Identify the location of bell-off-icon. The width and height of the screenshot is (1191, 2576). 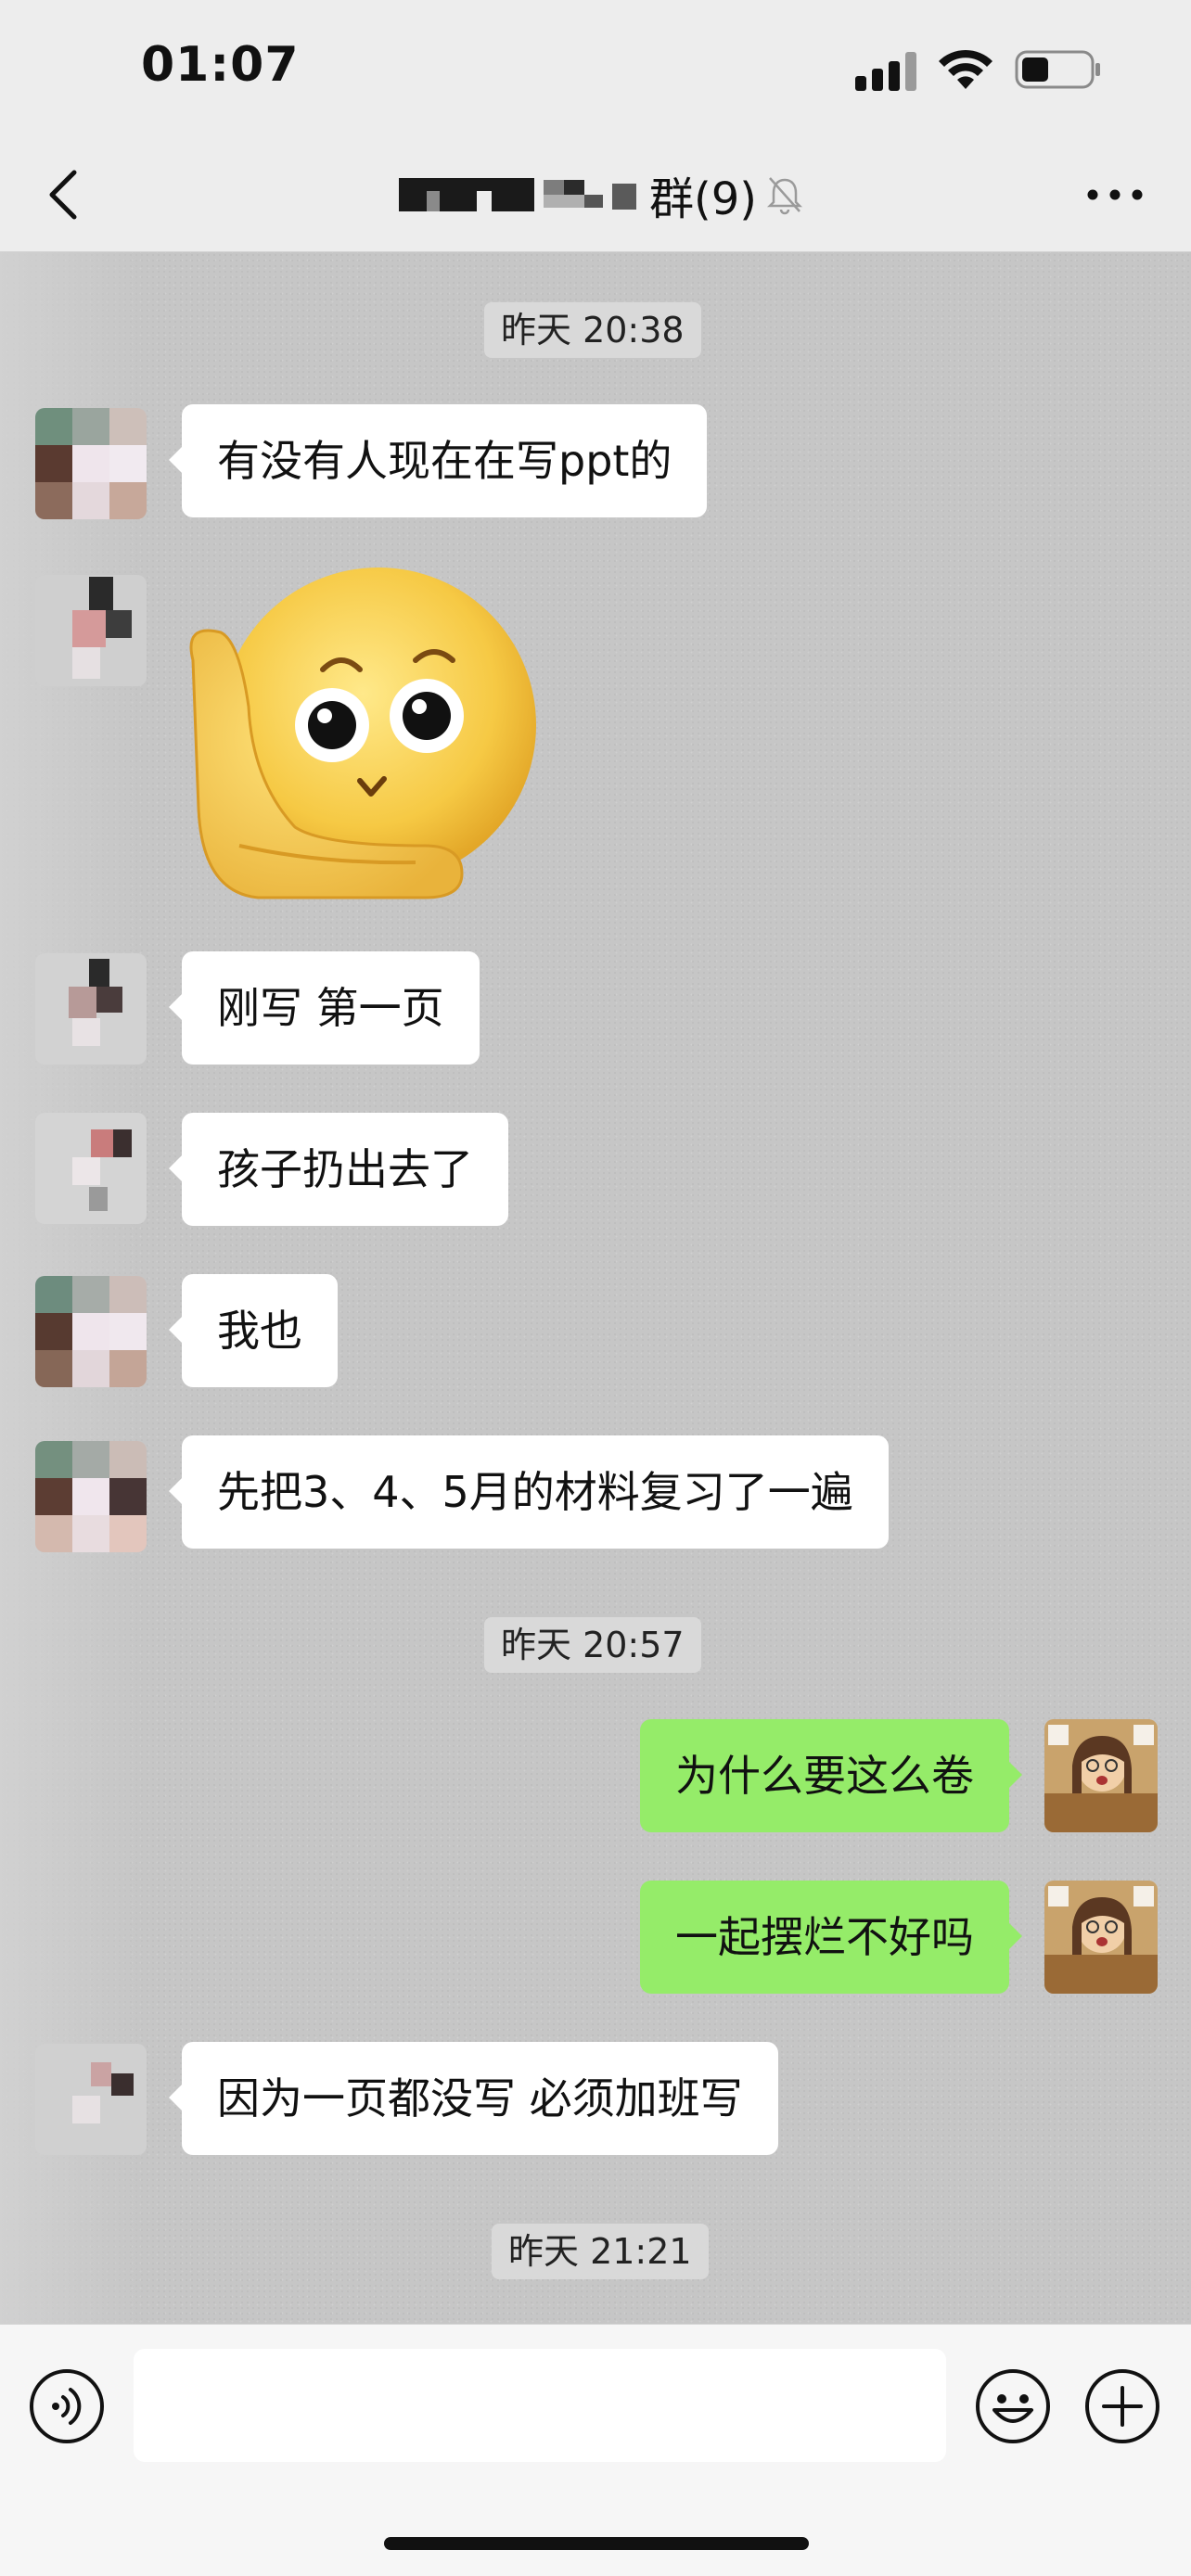
(784, 196).